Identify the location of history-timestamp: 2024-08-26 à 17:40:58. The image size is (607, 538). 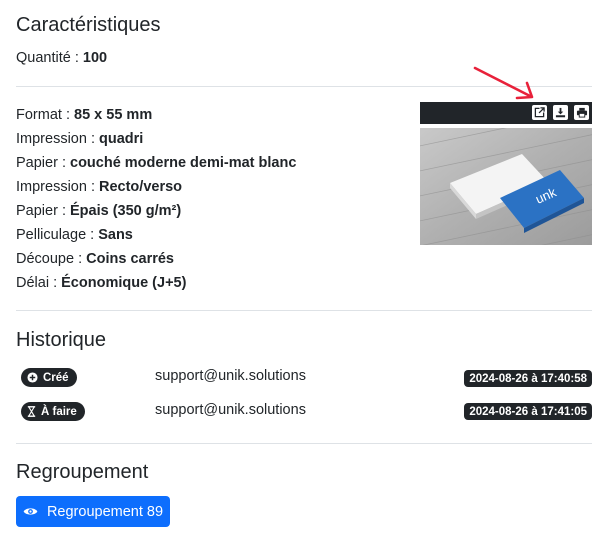
(528, 378).